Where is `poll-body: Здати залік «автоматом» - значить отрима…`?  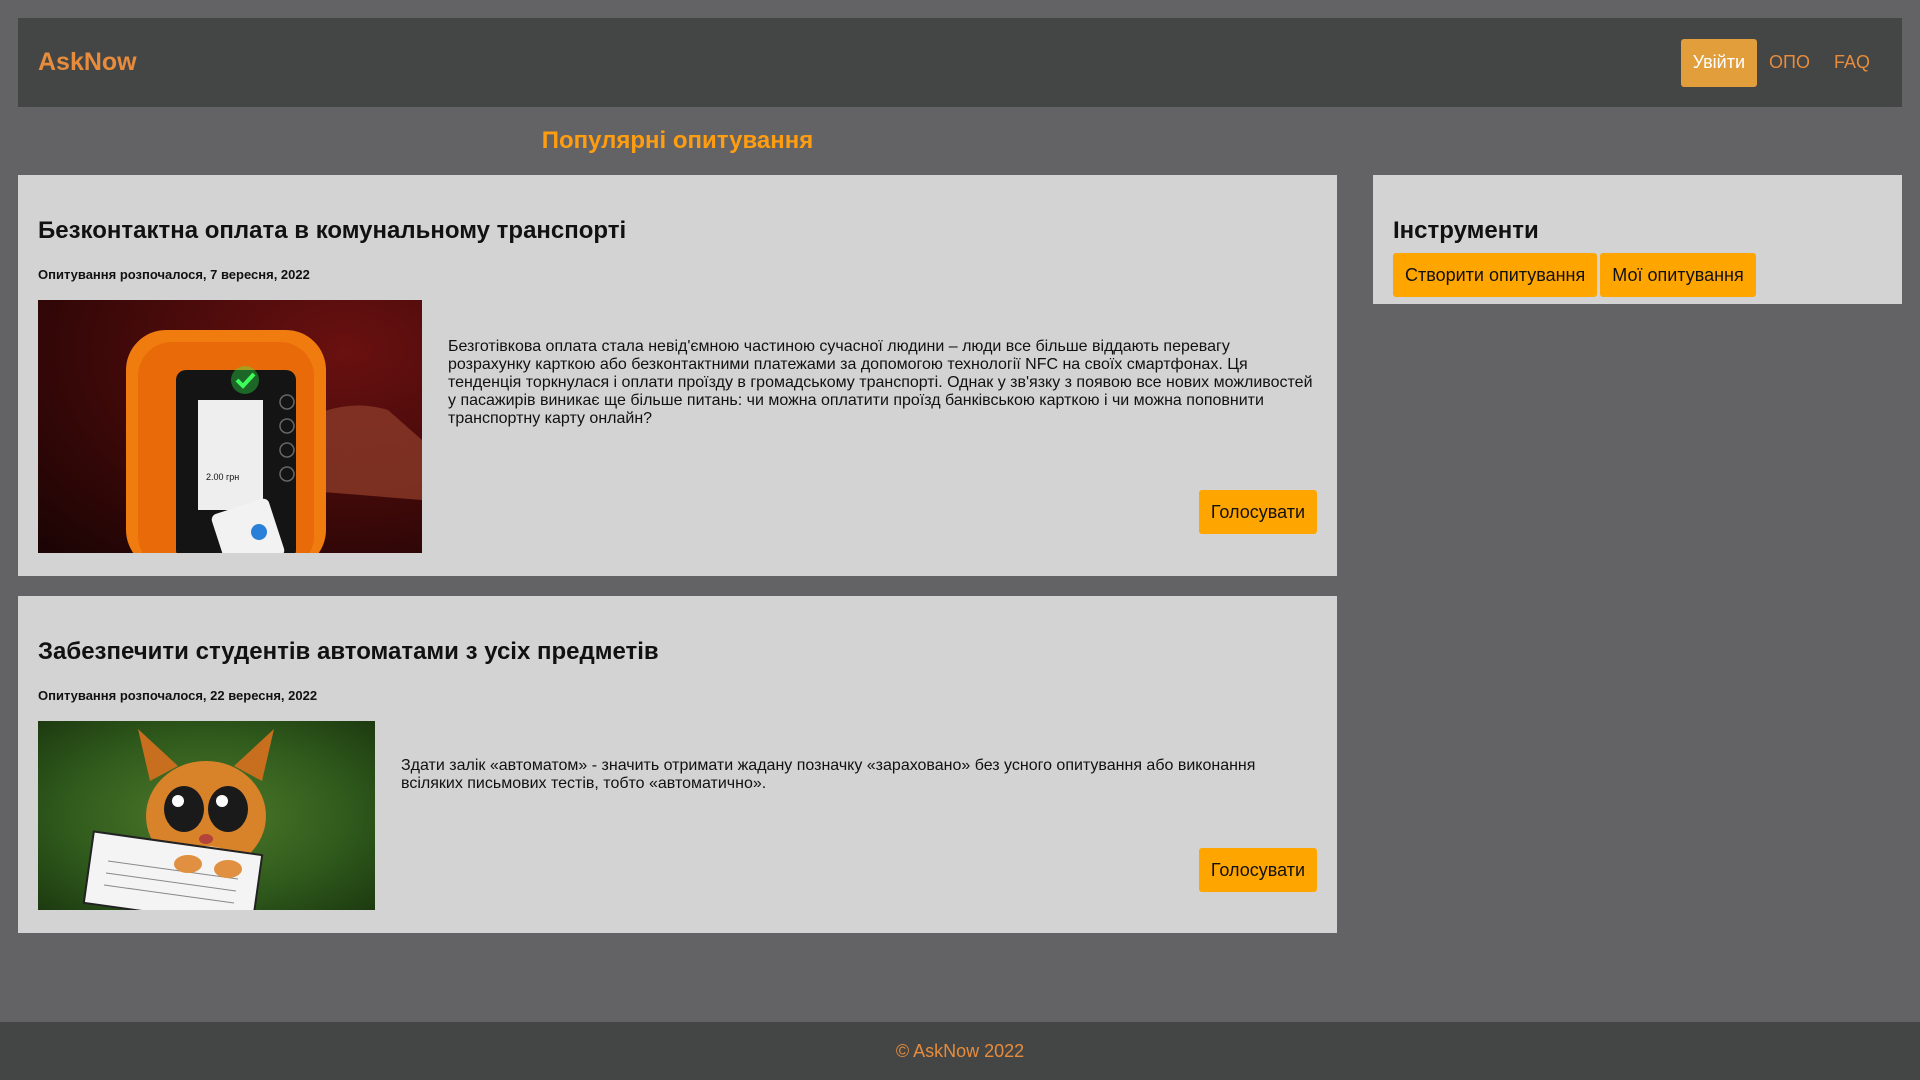 poll-body: Здати залік «автоматом» - значить отрима… is located at coordinates (677, 815).